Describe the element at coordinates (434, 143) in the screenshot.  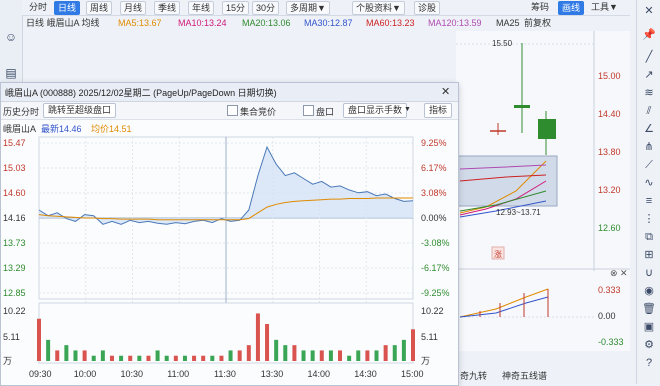
I see `pct-tick-label: 9.25%` at that location.